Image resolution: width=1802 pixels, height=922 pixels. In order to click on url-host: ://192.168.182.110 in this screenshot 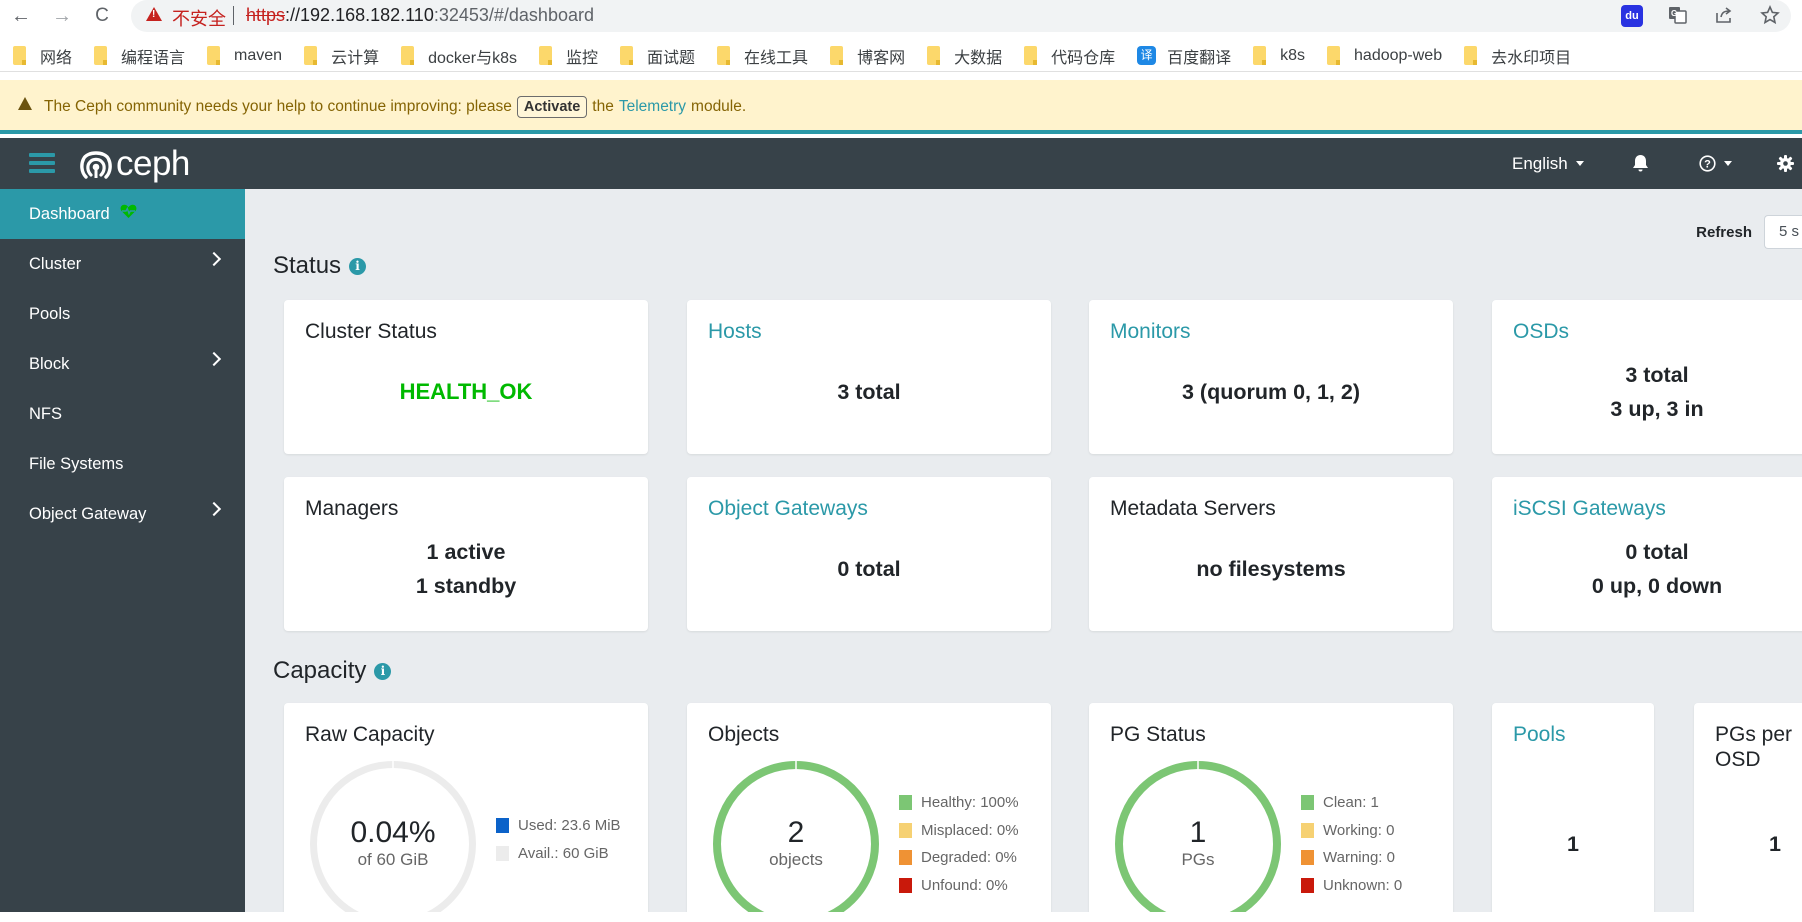, I will do `click(359, 15)`.